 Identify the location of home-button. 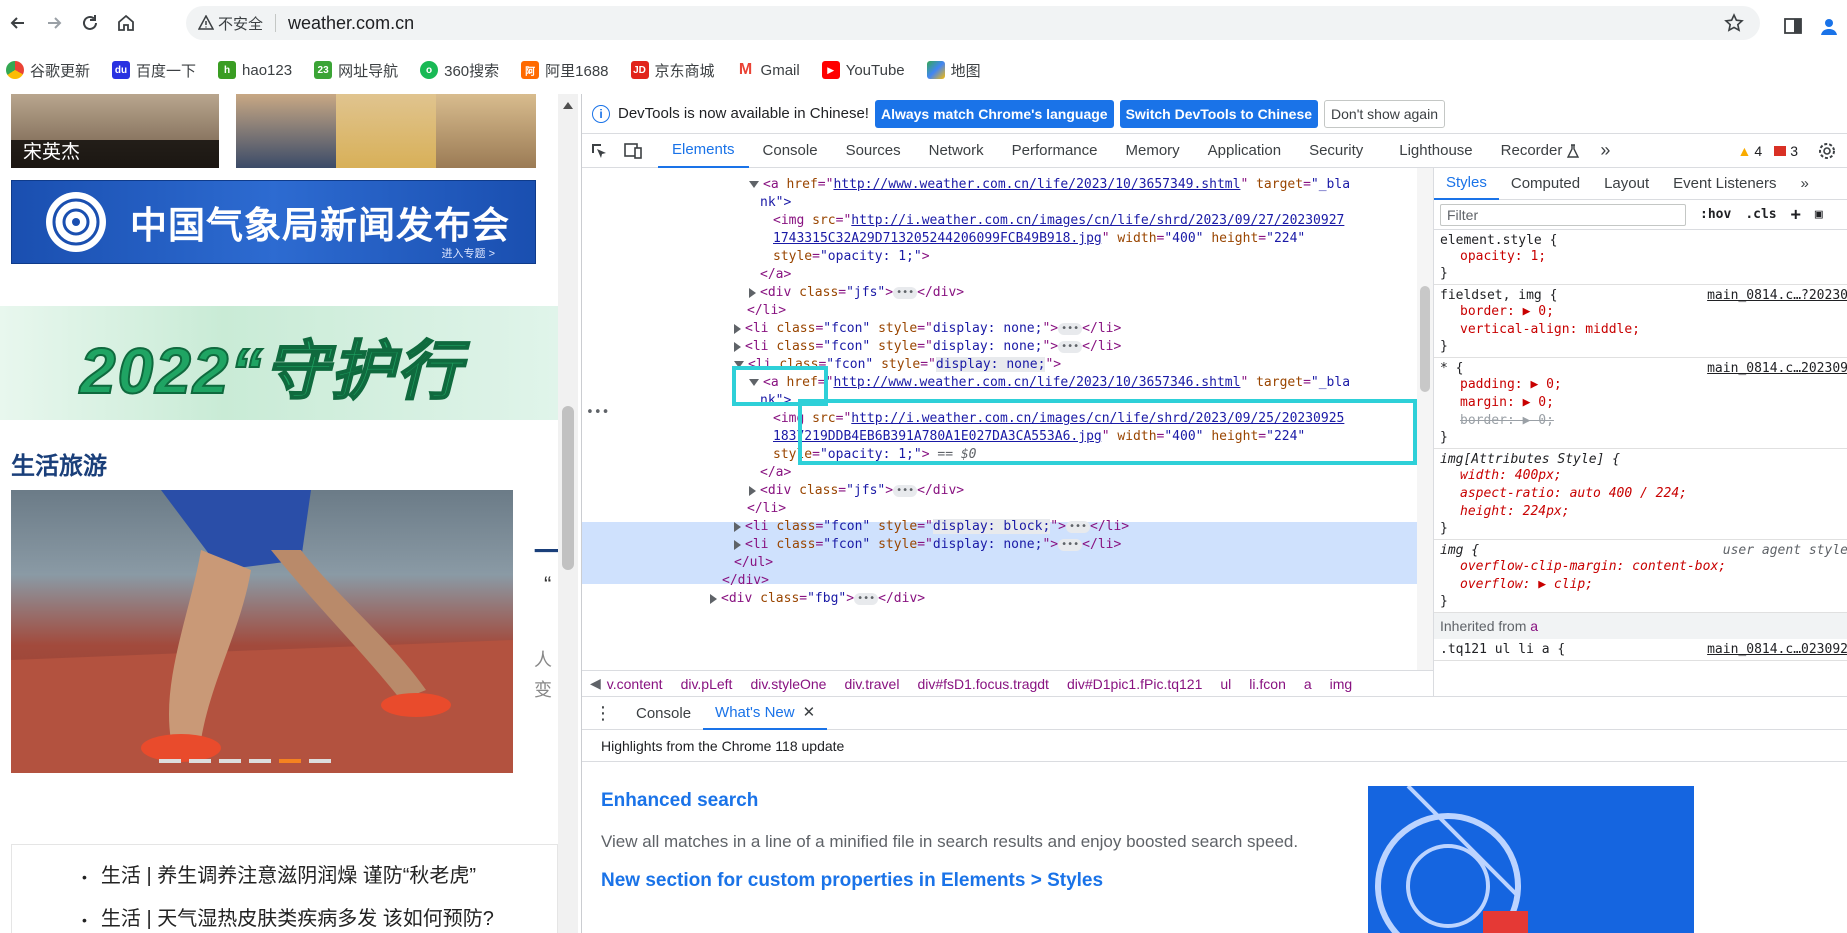
(126, 23).